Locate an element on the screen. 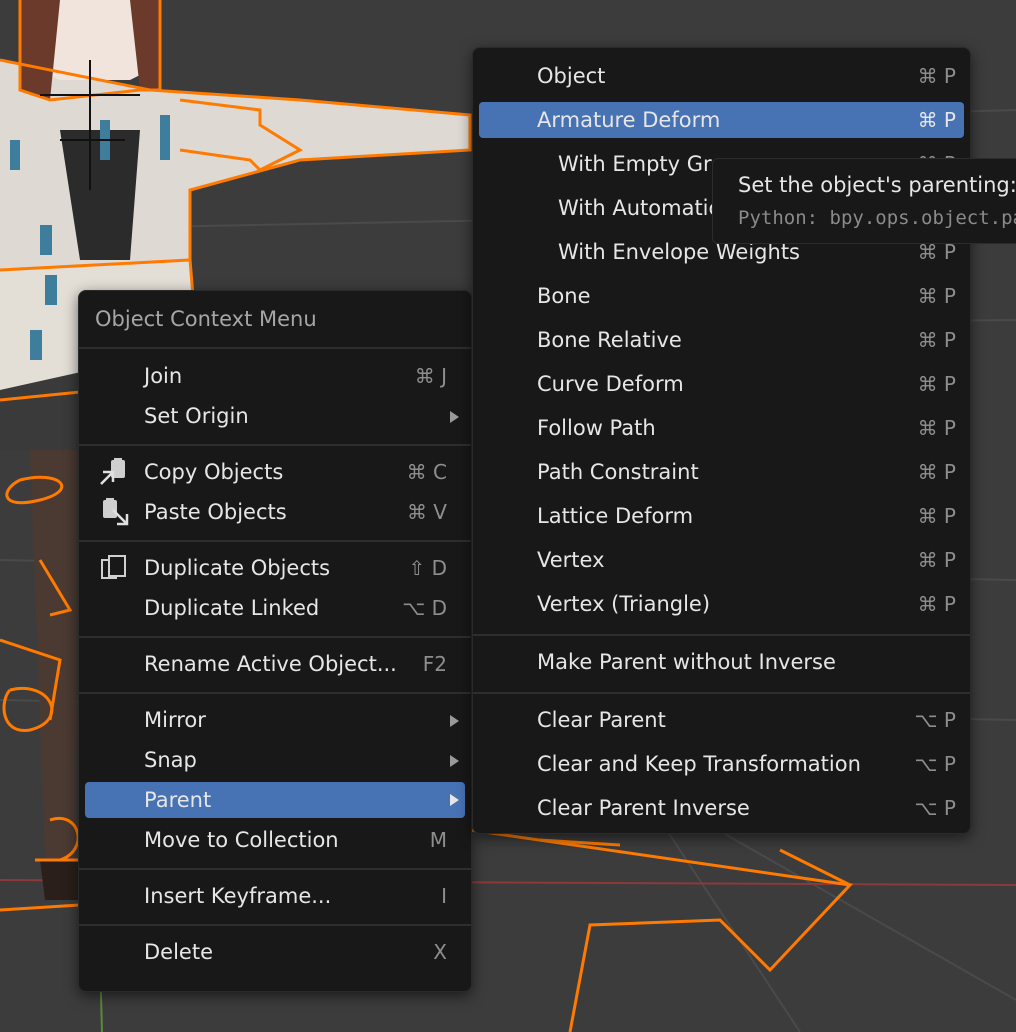  tooltip-title: Set the object's parenting: is located at coordinates (877, 185).